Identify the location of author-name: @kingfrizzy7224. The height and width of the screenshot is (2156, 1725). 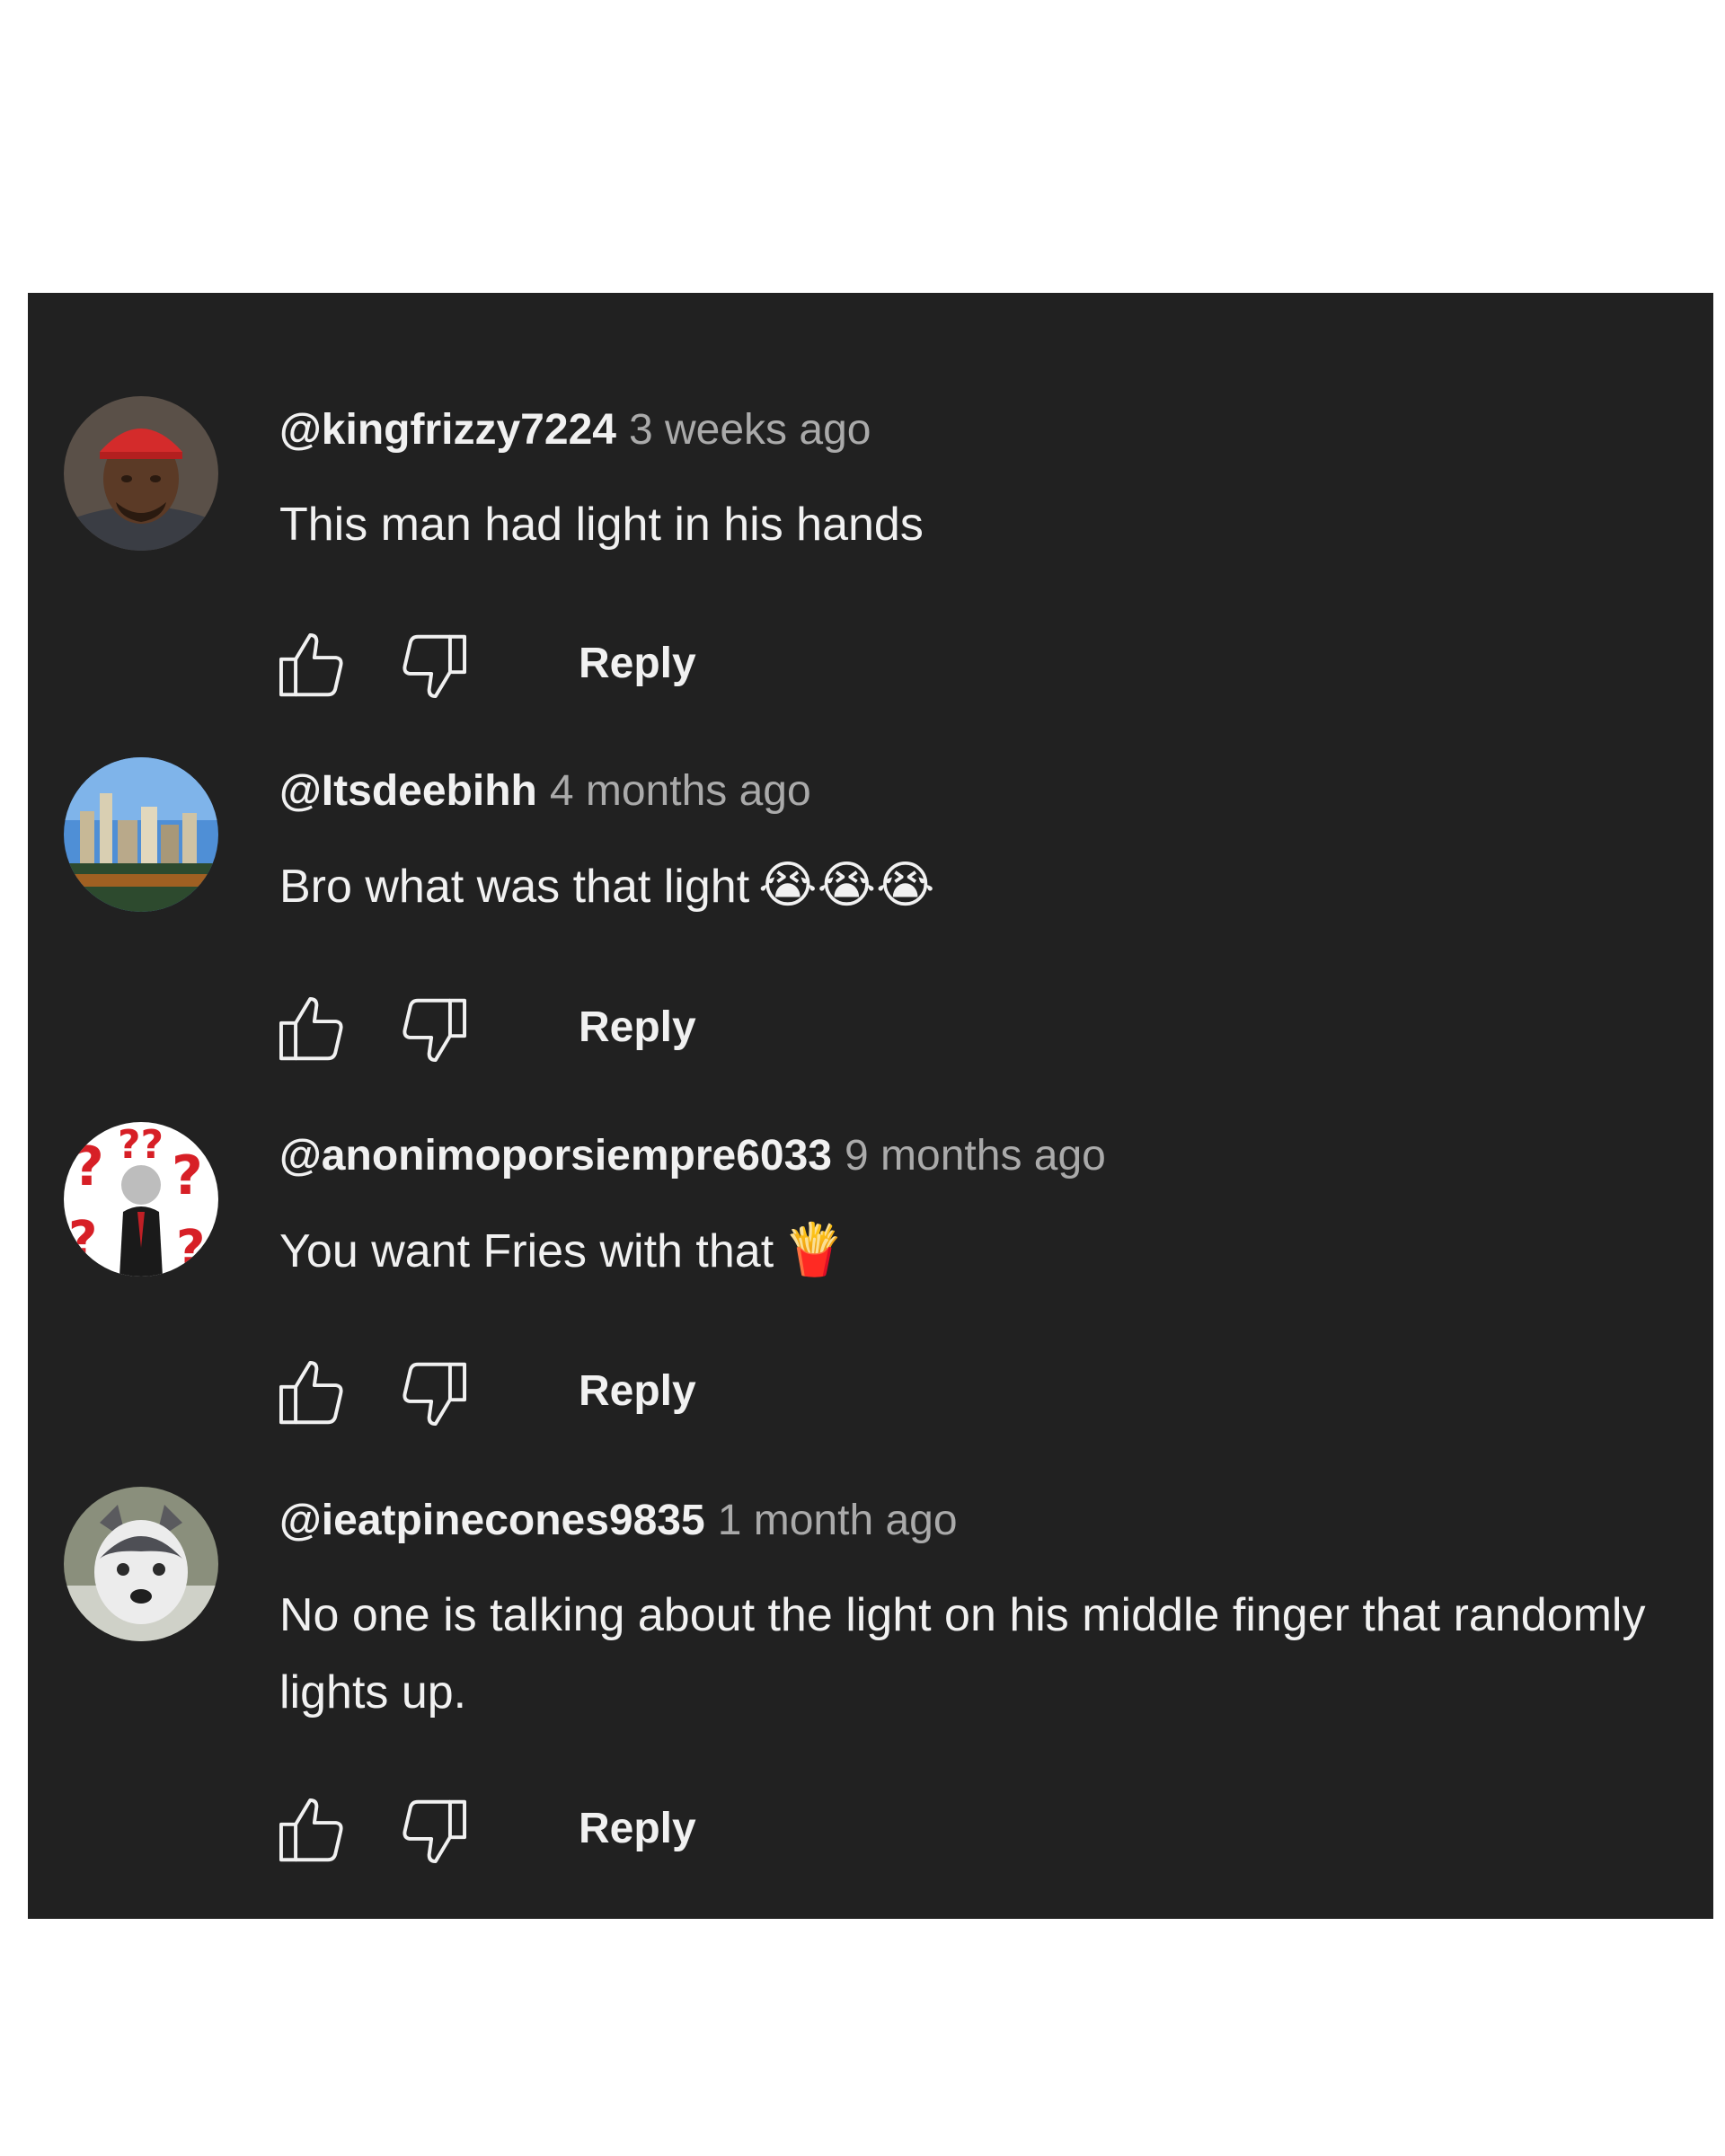
(447, 430).